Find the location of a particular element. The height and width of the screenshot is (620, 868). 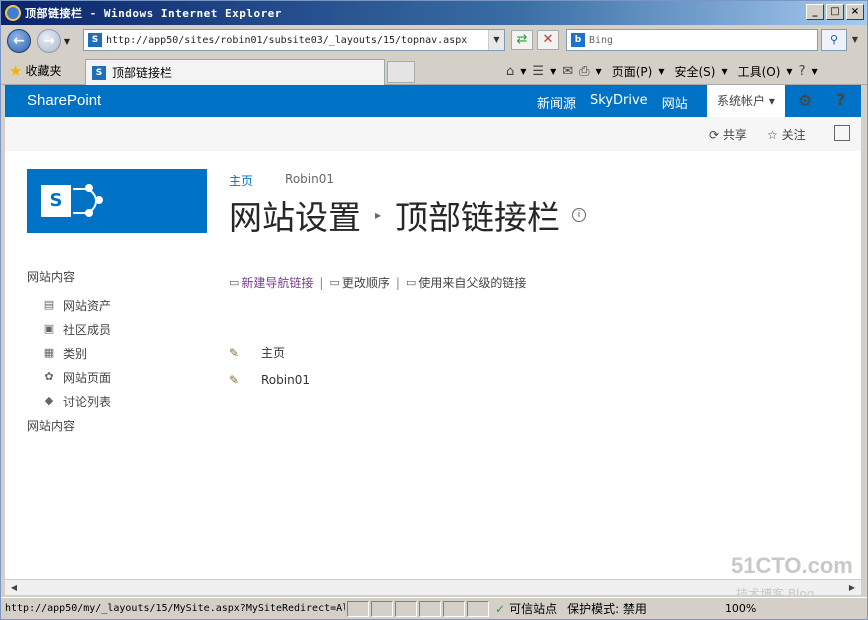

categories-icon: ▦ is located at coordinates (49, 352).